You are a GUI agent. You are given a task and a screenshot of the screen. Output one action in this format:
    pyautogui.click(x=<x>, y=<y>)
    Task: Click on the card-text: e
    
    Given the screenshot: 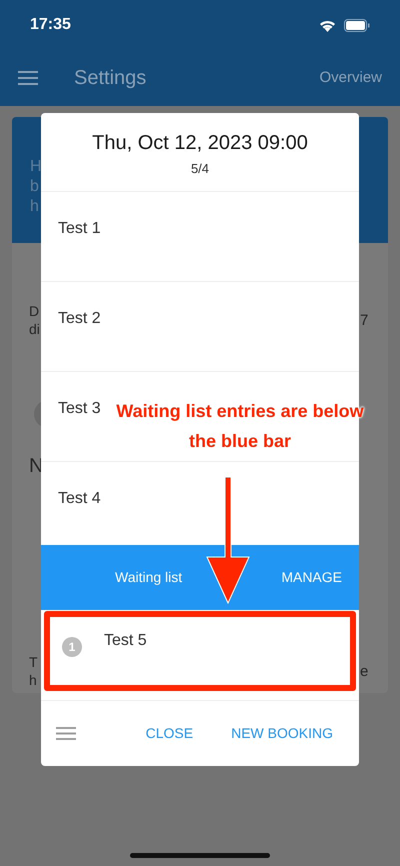 What is the action you would take?
    pyautogui.click(x=364, y=672)
    